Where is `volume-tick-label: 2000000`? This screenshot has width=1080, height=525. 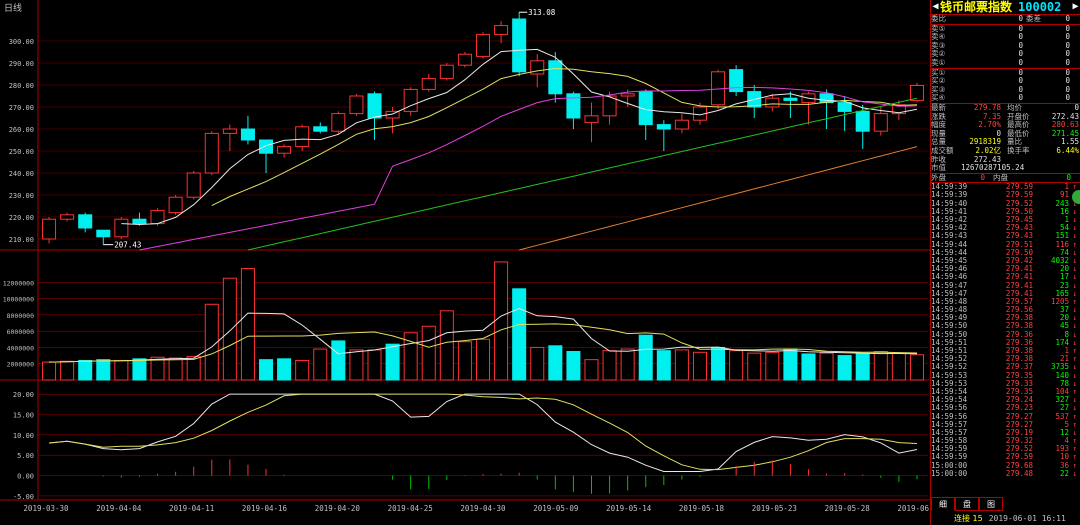 volume-tick-label: 2000000 is located at coordinates (20, 365).